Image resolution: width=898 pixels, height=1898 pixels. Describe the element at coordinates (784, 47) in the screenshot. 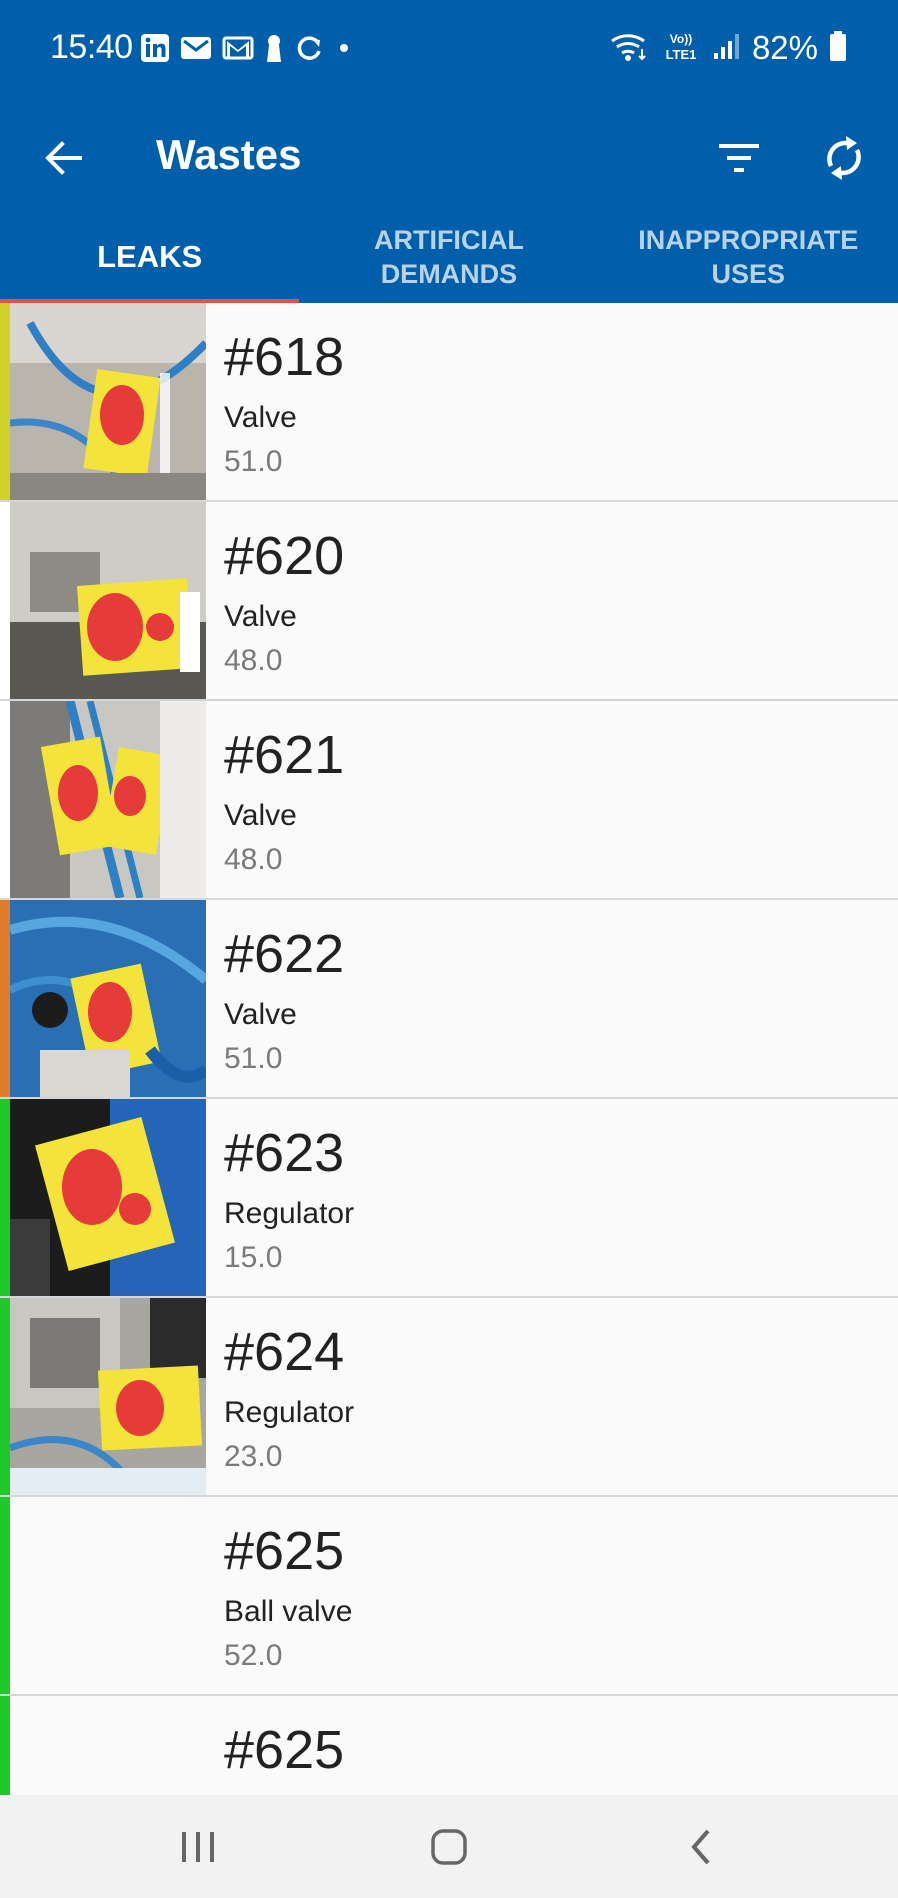

I see `battery-percent: 82%` at that location.